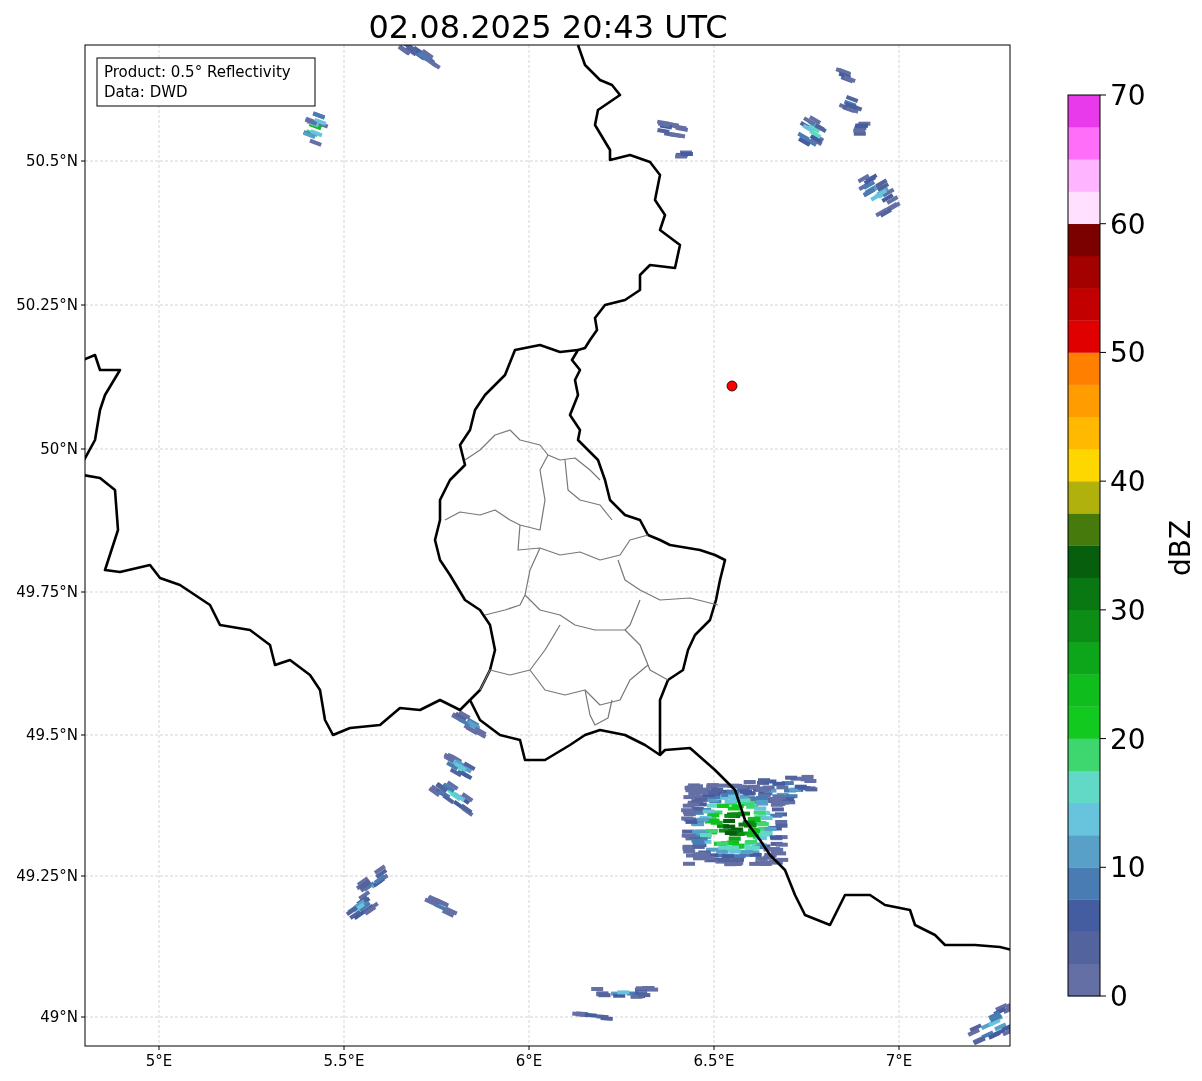 The height and width of the screenshot is (1081, 1202). I want to click on axis-tick-label: 6°E, so click(529, 1061).